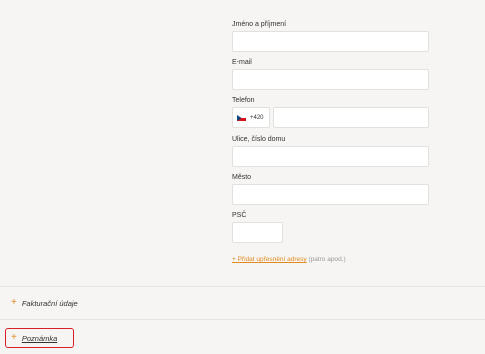 This screenshot has height=354, width=485. Describe the element at coordinates (242, 62) in the screenshot. I see `email-label: E-mail` at that location.